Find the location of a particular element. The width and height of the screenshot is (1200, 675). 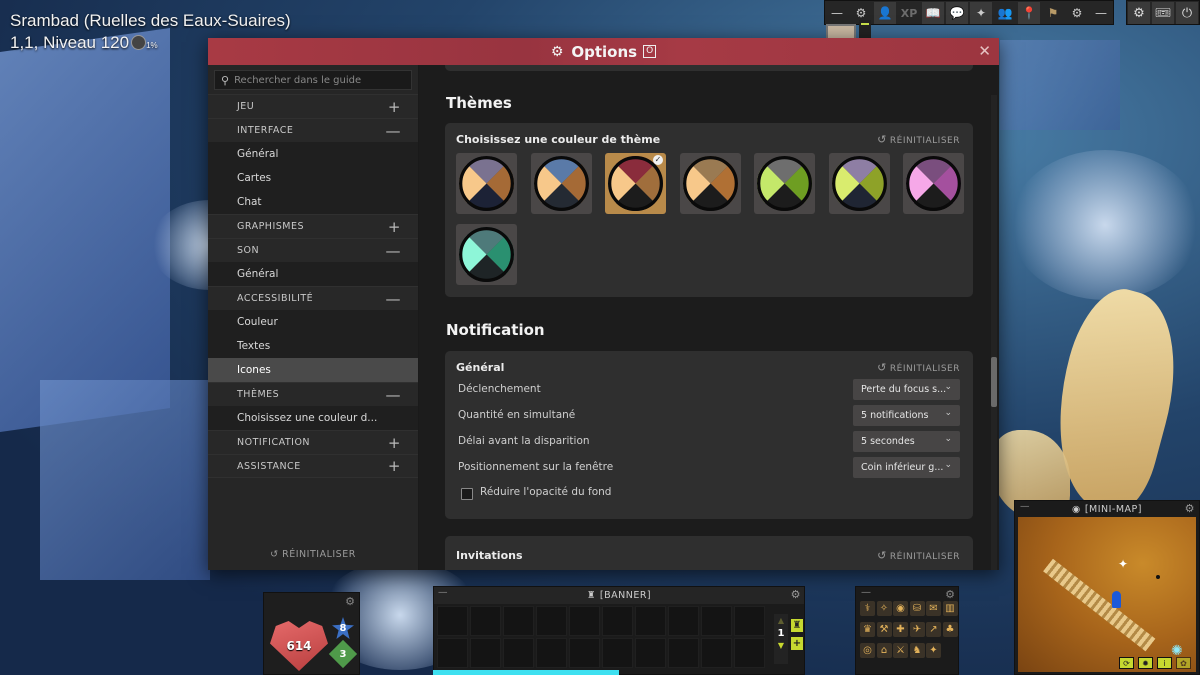

theme-swatch: ✓ is located at coordinates (635, 183).